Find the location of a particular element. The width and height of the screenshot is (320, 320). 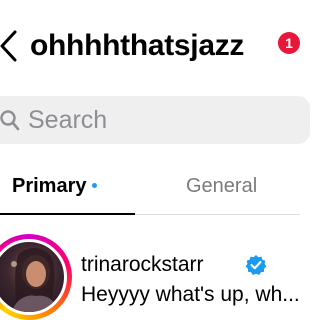

search-bar is located at coordinates (155, 120).